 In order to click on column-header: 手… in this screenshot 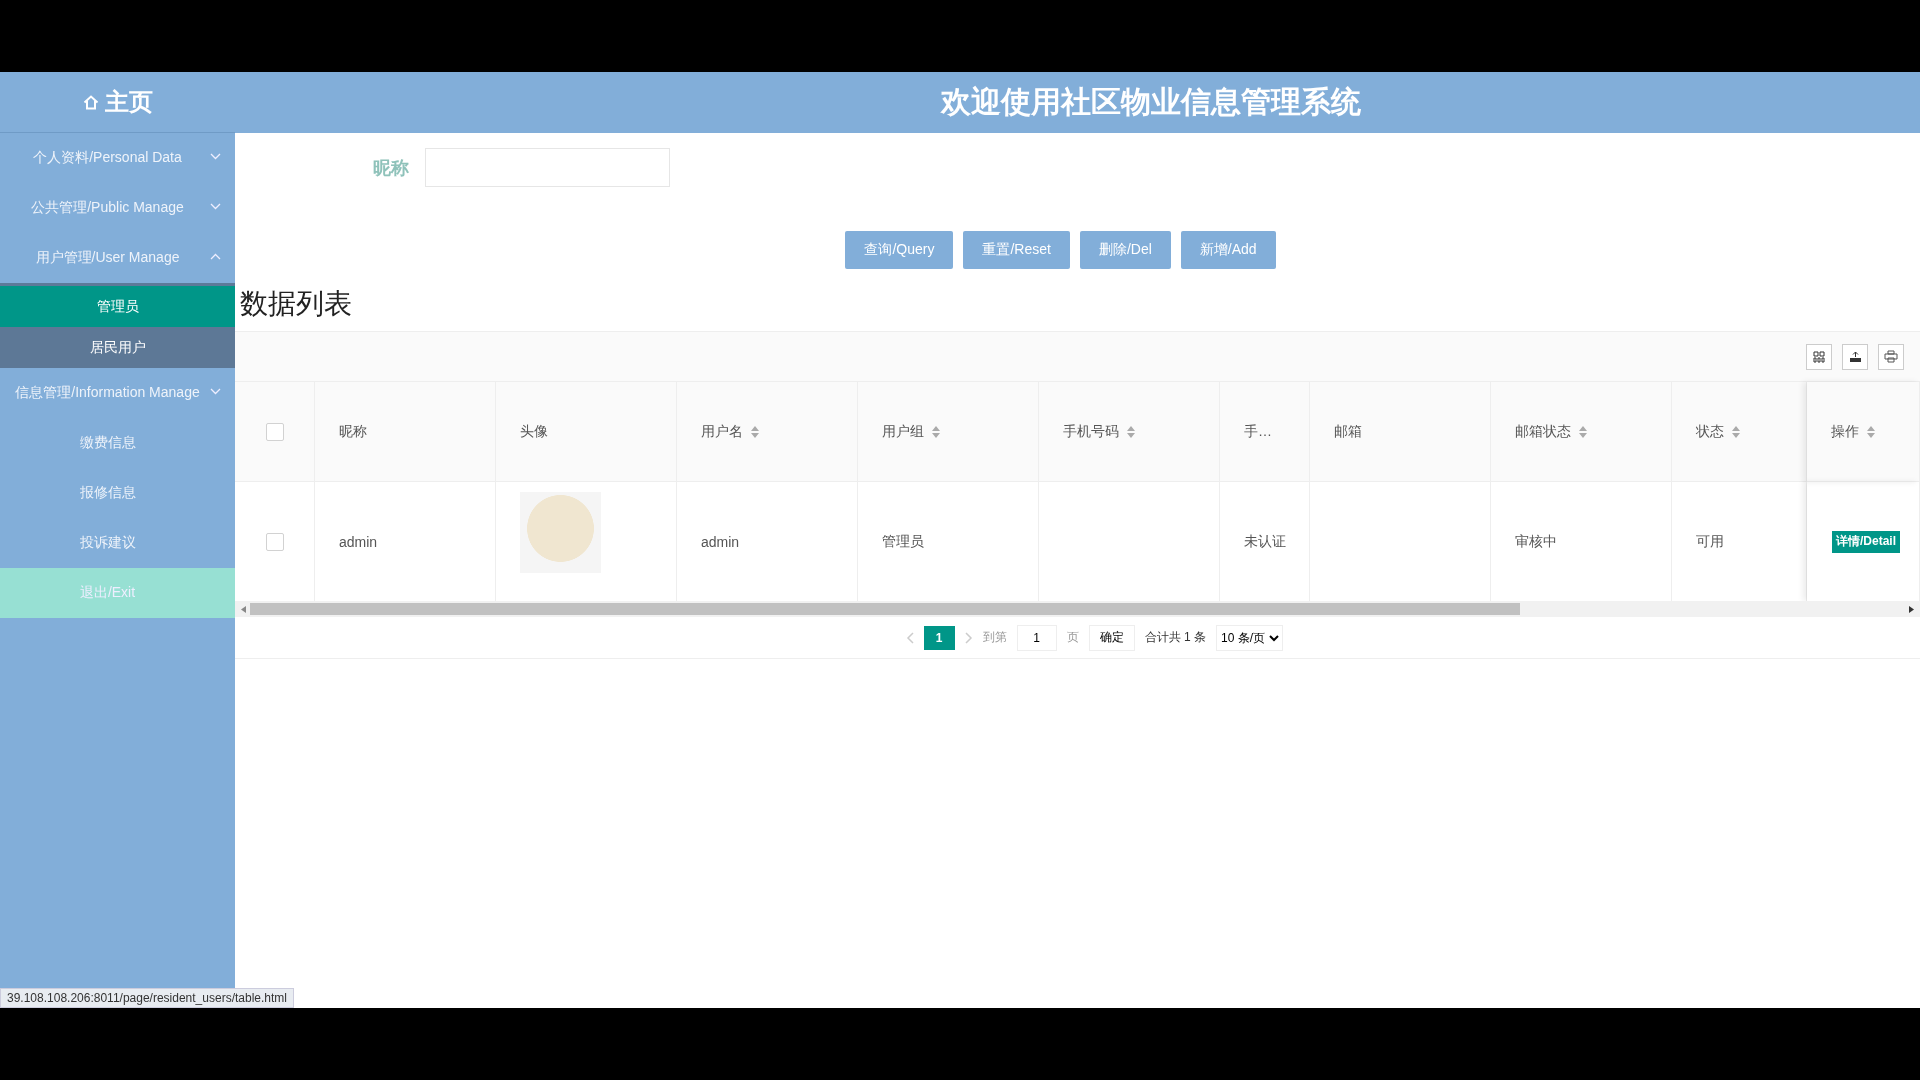, I will do `click(1258, 431)`.